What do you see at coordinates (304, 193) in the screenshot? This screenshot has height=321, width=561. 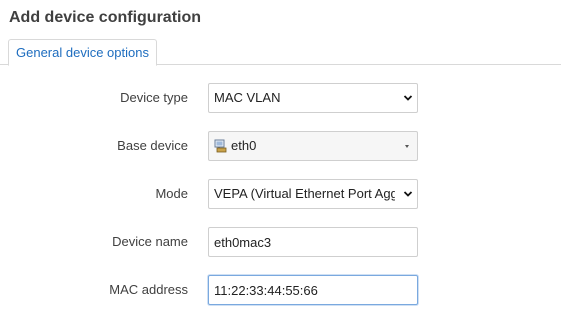 I see `mode-value: VEPA (Virtual Ethernet Port Aggregator)` at bounding box center [304, 193].